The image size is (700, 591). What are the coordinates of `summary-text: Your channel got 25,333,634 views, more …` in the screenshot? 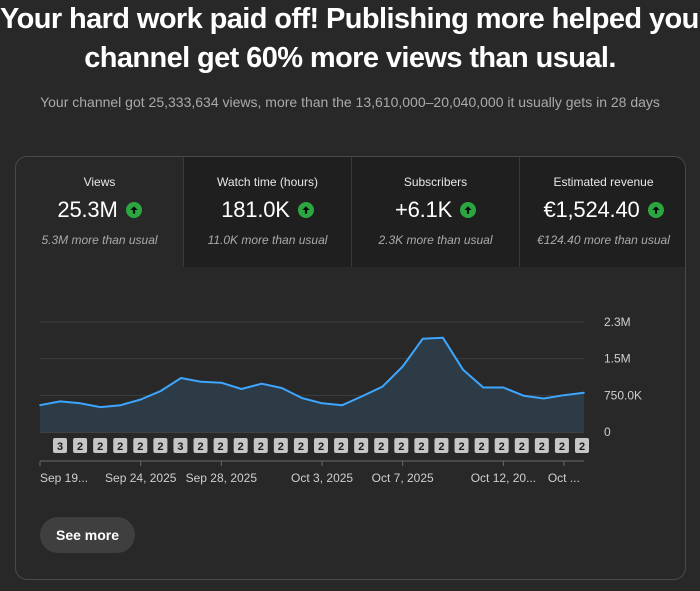 It's located at (350, 102).